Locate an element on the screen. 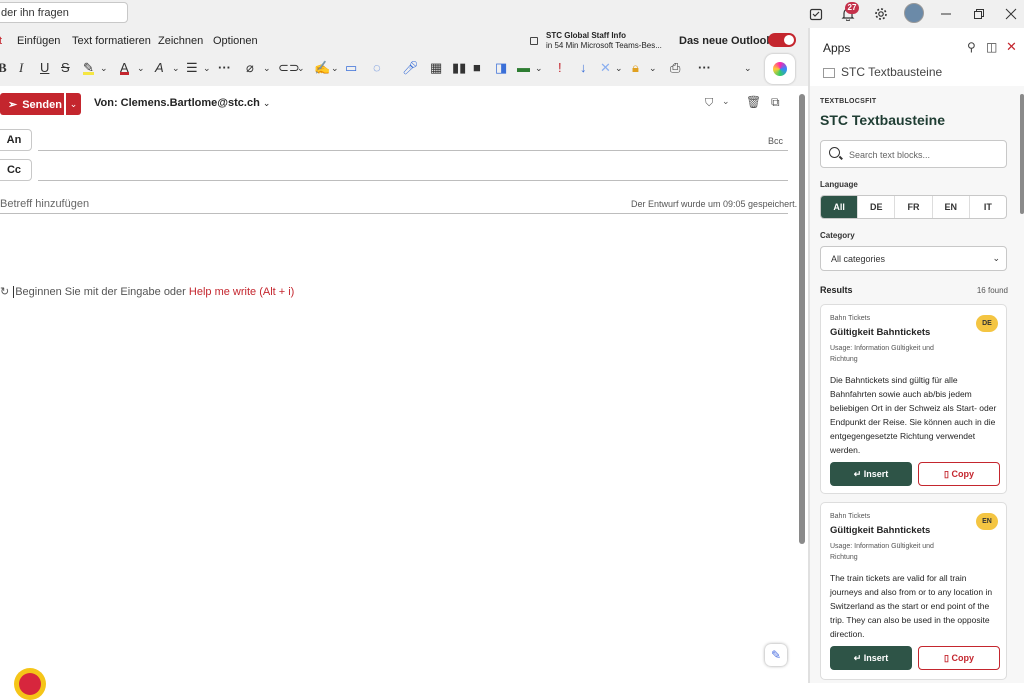  apps-icon: ▦ is located at coordinates (436, 68).